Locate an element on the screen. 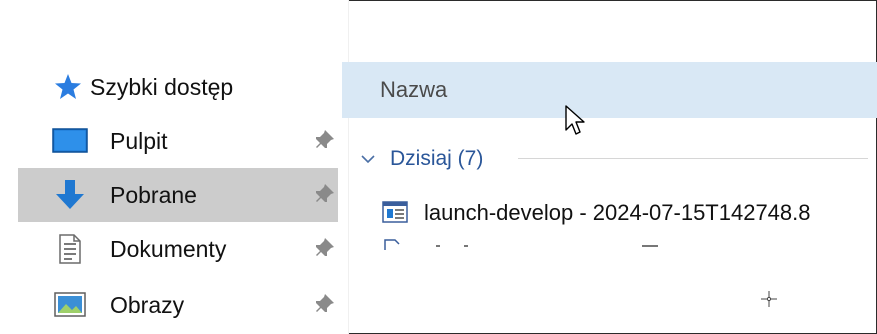 This screenshot has width=877, height=334. column-header-name: Nazwa is located at coordinates (609, 90).